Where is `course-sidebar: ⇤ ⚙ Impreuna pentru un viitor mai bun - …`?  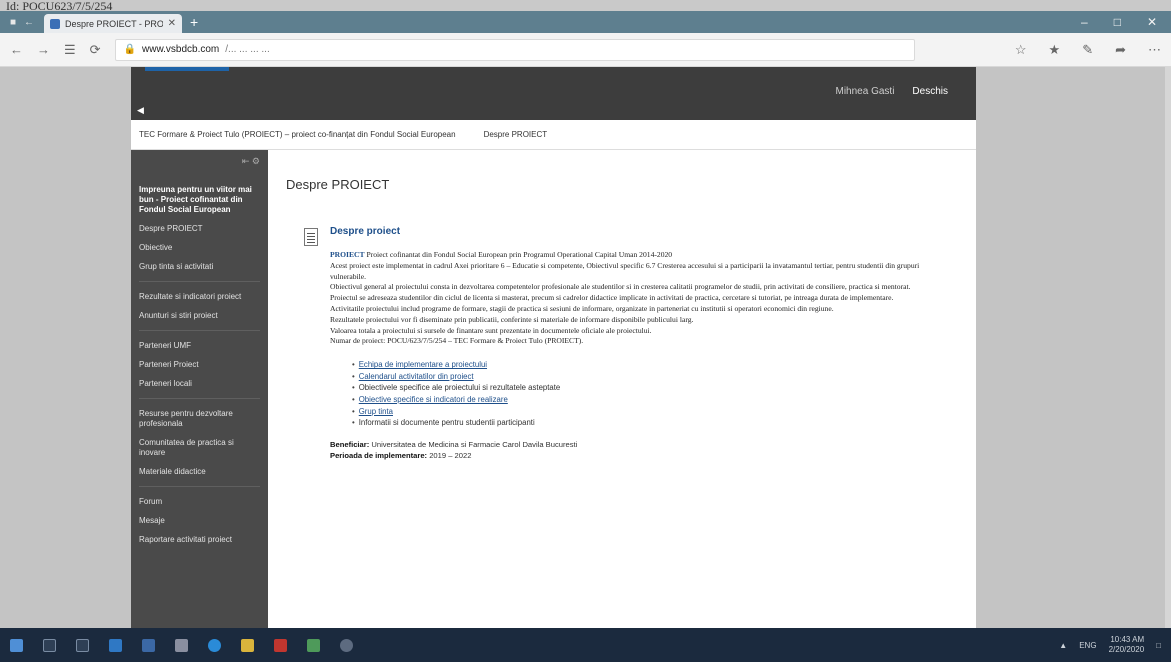 course-sidebar: ⇤ ⚙ Impreuna pentru un viitor mai bun - … is located at coordinates (199, 389).